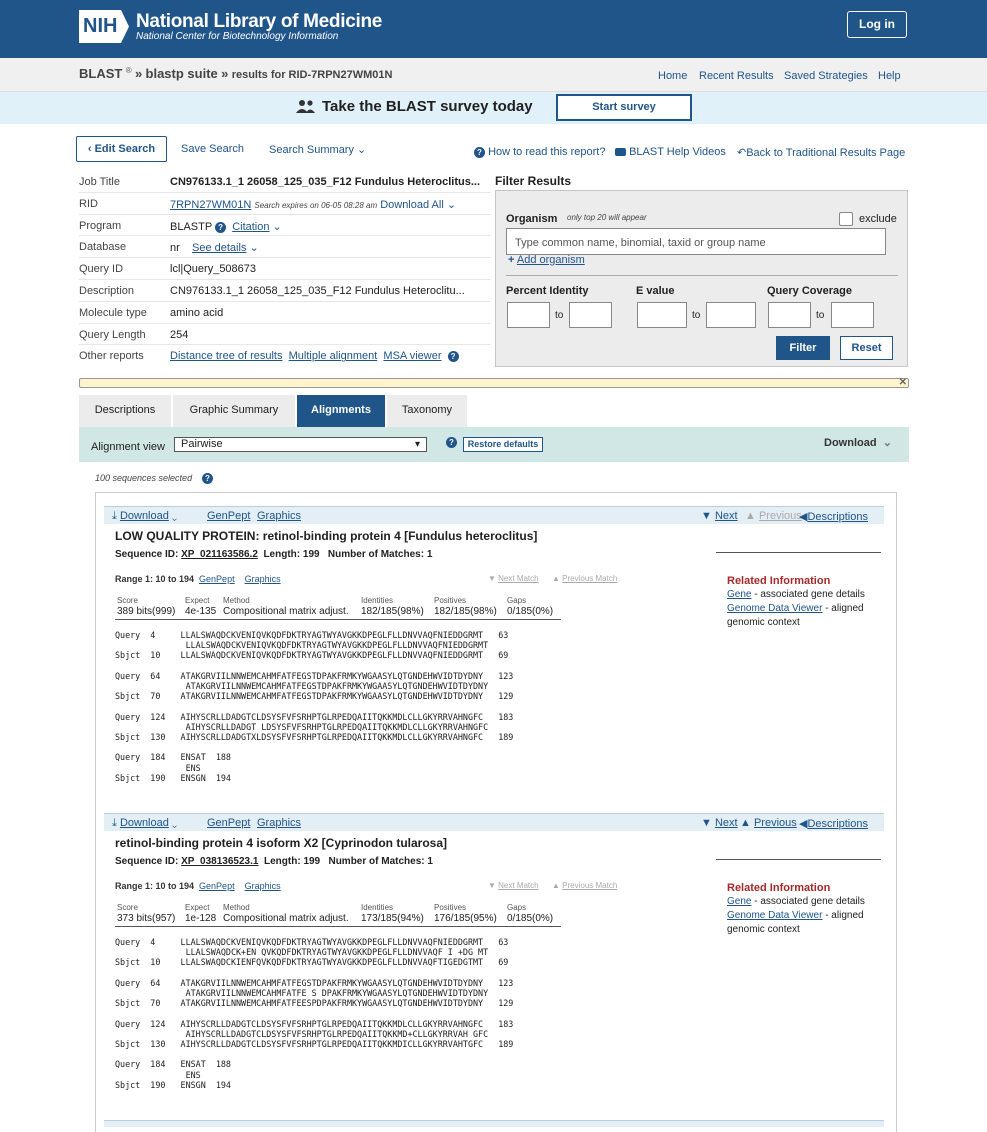 This screenshot has width=987, height=1132. Describe the element at coordinates (821, 152) in the screenshot. I see `traditional-results-link: ↶Back to Traditional Results Page` at that location.